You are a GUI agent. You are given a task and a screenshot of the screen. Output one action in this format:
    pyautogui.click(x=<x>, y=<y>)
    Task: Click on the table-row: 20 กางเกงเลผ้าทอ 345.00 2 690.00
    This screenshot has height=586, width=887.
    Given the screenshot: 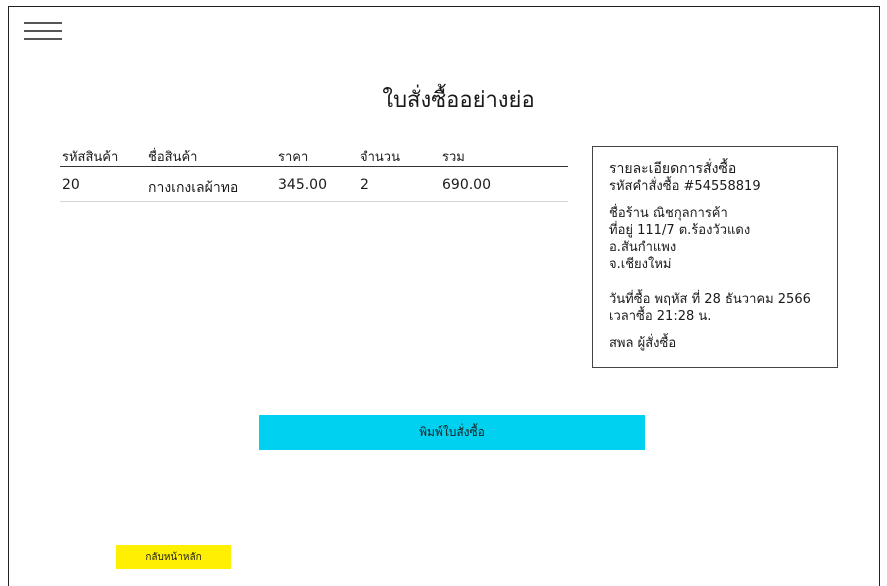 What is the action you would take?
    pyautogui.click(x=314, y=184)
    